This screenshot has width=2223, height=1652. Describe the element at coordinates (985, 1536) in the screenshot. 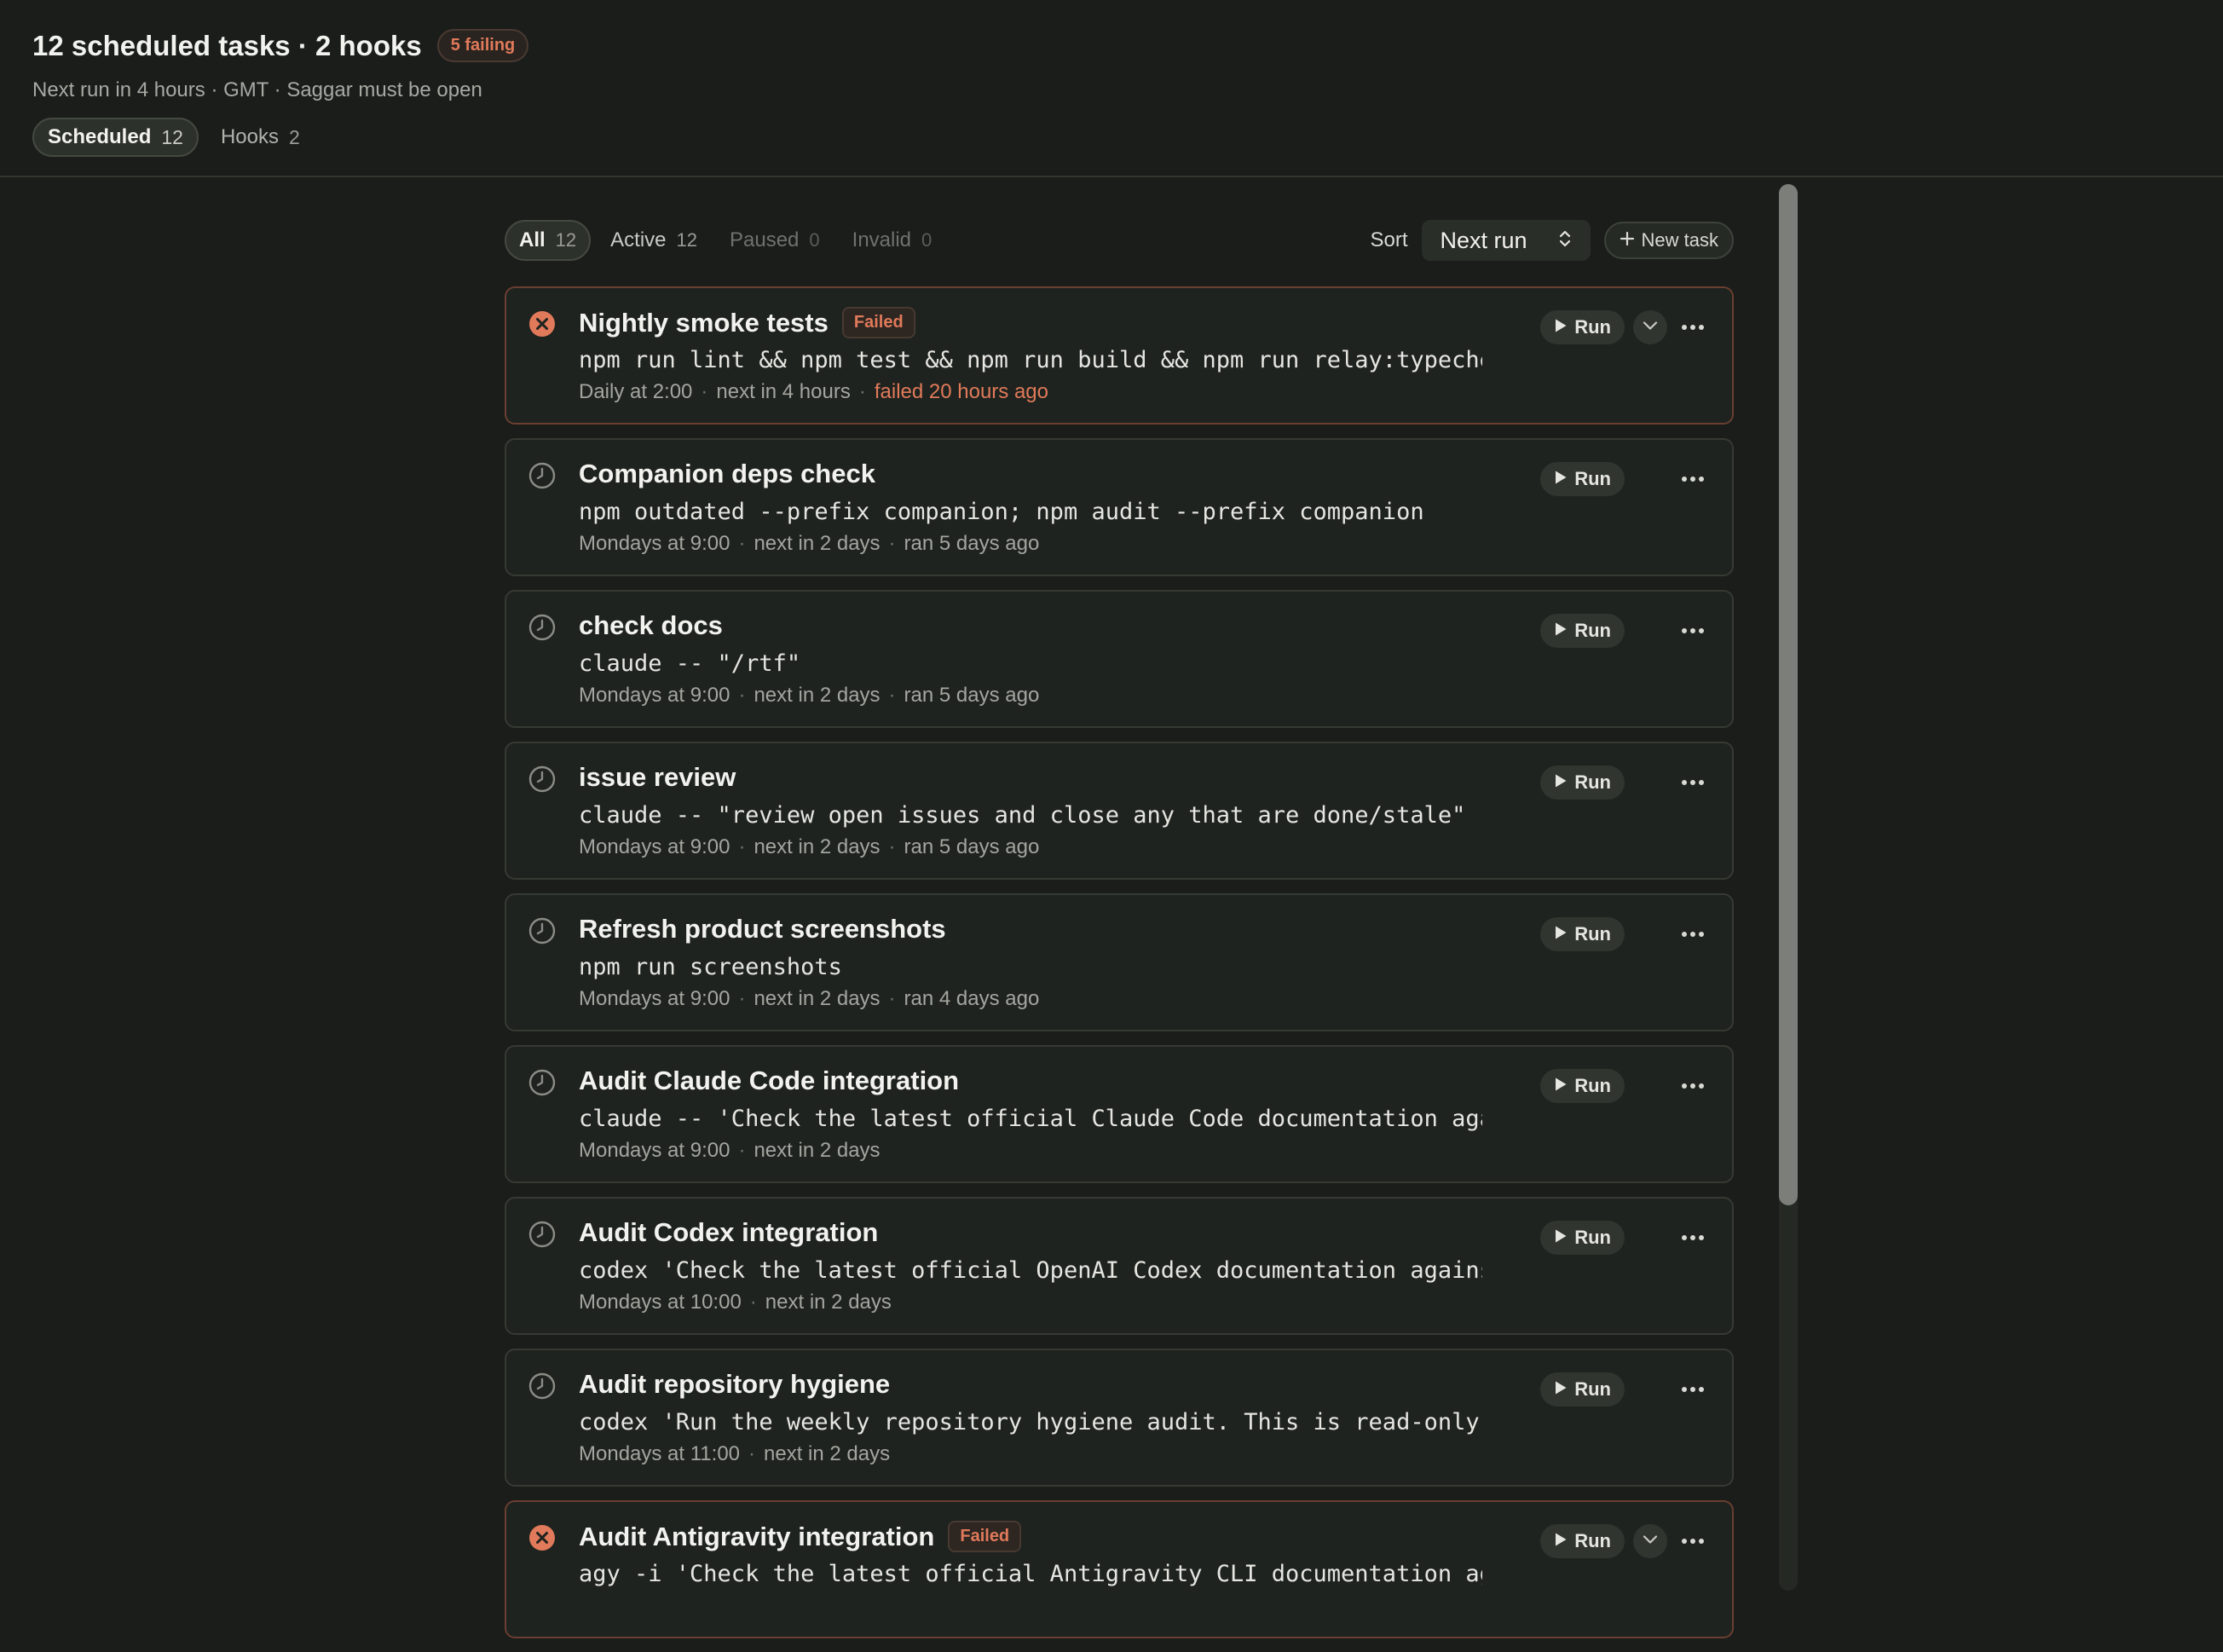

I see `failed-badge: Failed` at that location.